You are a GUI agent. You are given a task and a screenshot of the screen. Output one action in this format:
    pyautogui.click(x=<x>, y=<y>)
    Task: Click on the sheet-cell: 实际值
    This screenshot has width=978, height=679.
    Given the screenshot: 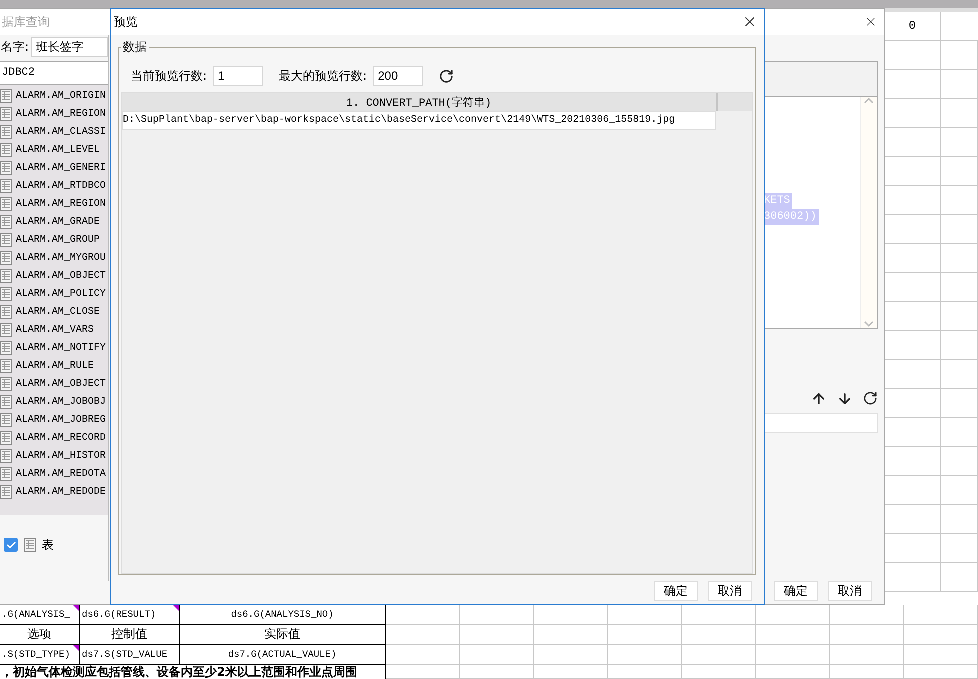 What is the action you would take?
    pyautogui.click(x=283, y=635)
    